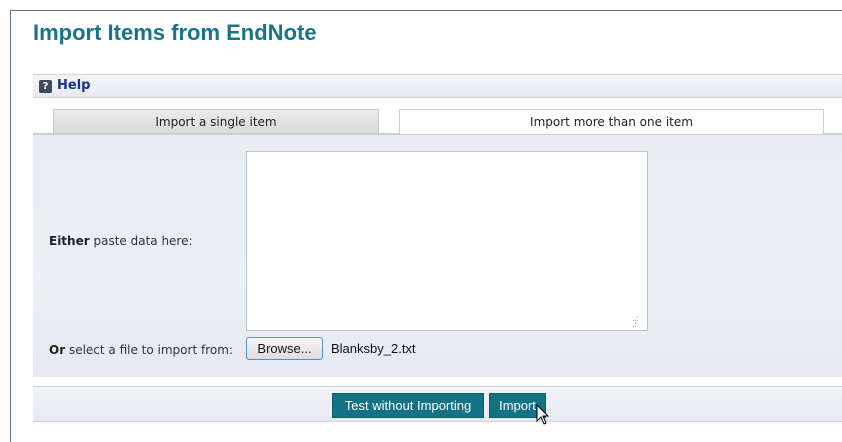  I want to click on test-without-importing-button: Test without Importing, so click(408, 405).